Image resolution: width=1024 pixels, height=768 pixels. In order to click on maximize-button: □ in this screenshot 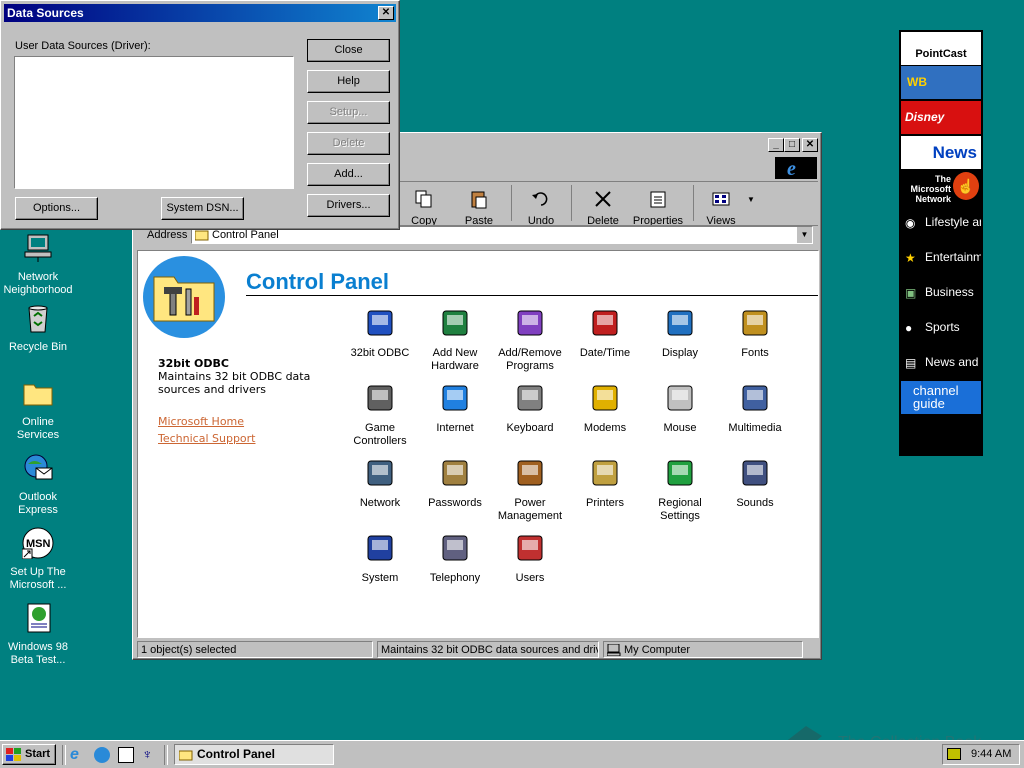, I will do `click(792, 145)`.